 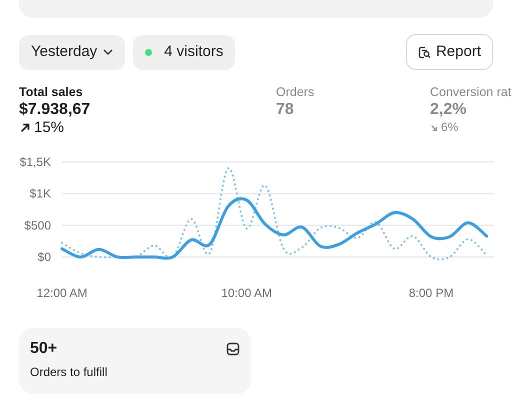 What do you see at coordinates (434, 128) in the screenshot?
I see `trend-down-icon` at bounding box center [434, 128].